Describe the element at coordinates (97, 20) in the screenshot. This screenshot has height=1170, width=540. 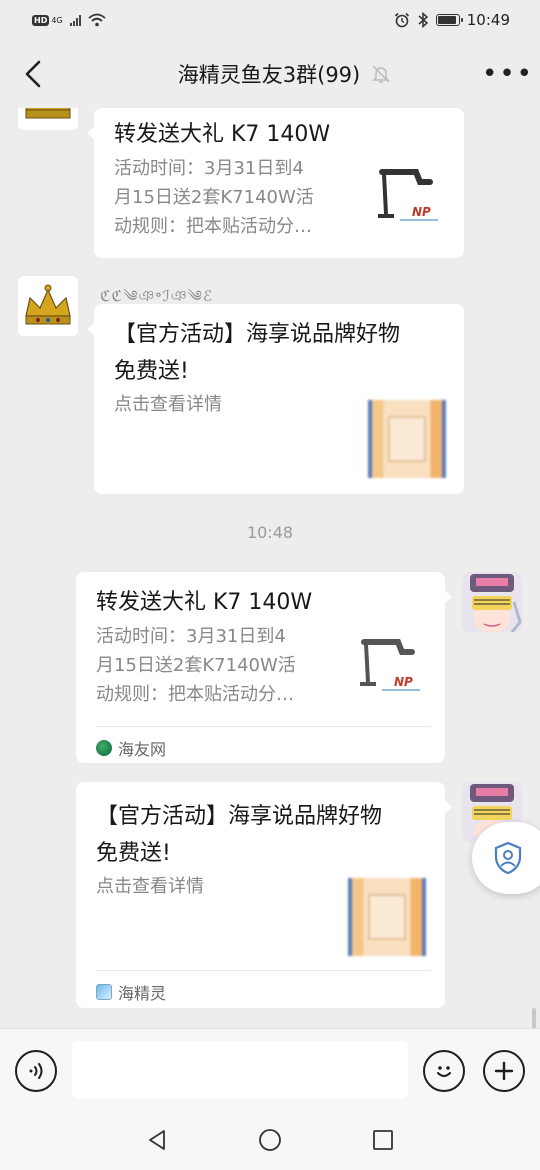
I see `wifi-icon` at that location.